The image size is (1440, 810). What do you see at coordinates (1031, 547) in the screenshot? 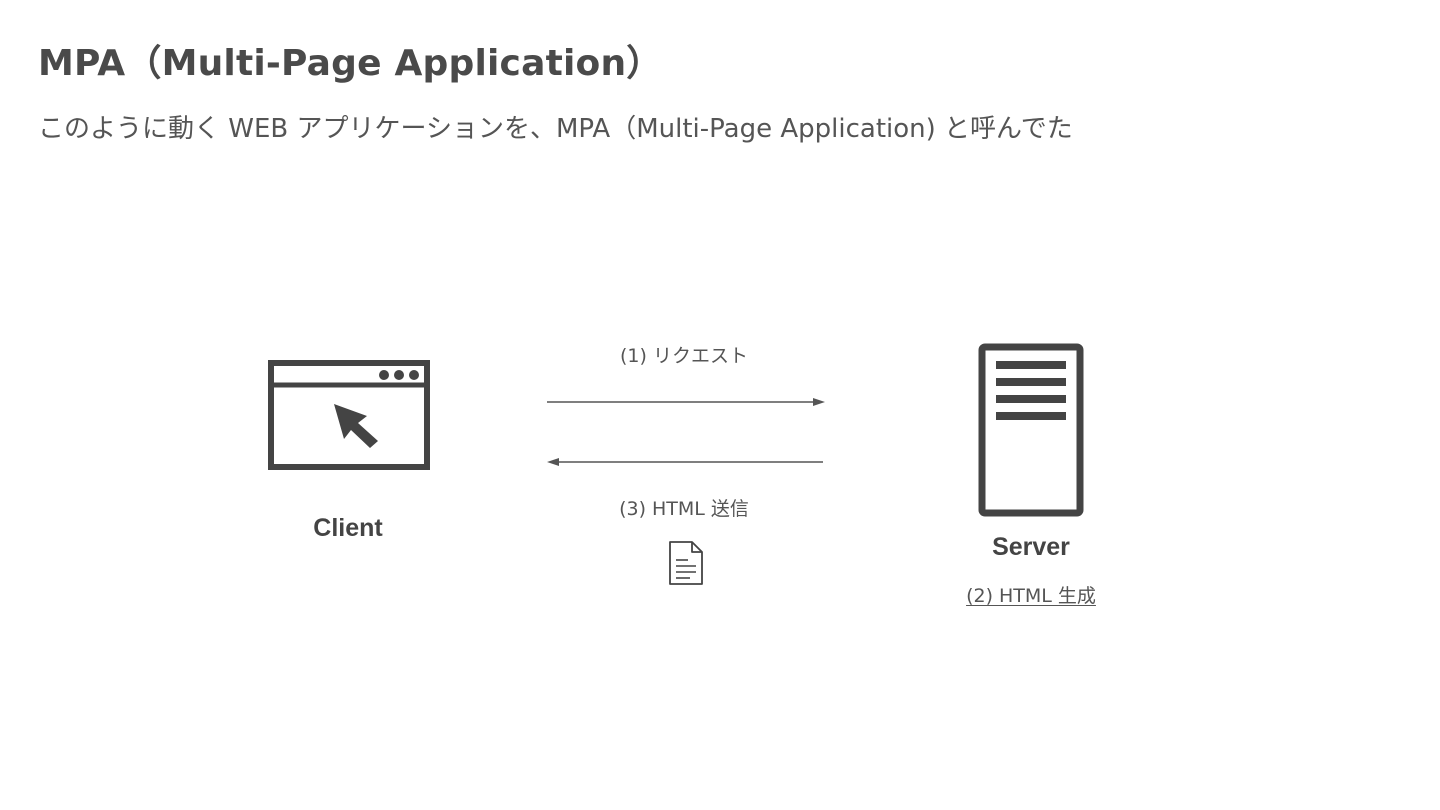
I see `server-label: Server` at bounding box center [1031, 547].